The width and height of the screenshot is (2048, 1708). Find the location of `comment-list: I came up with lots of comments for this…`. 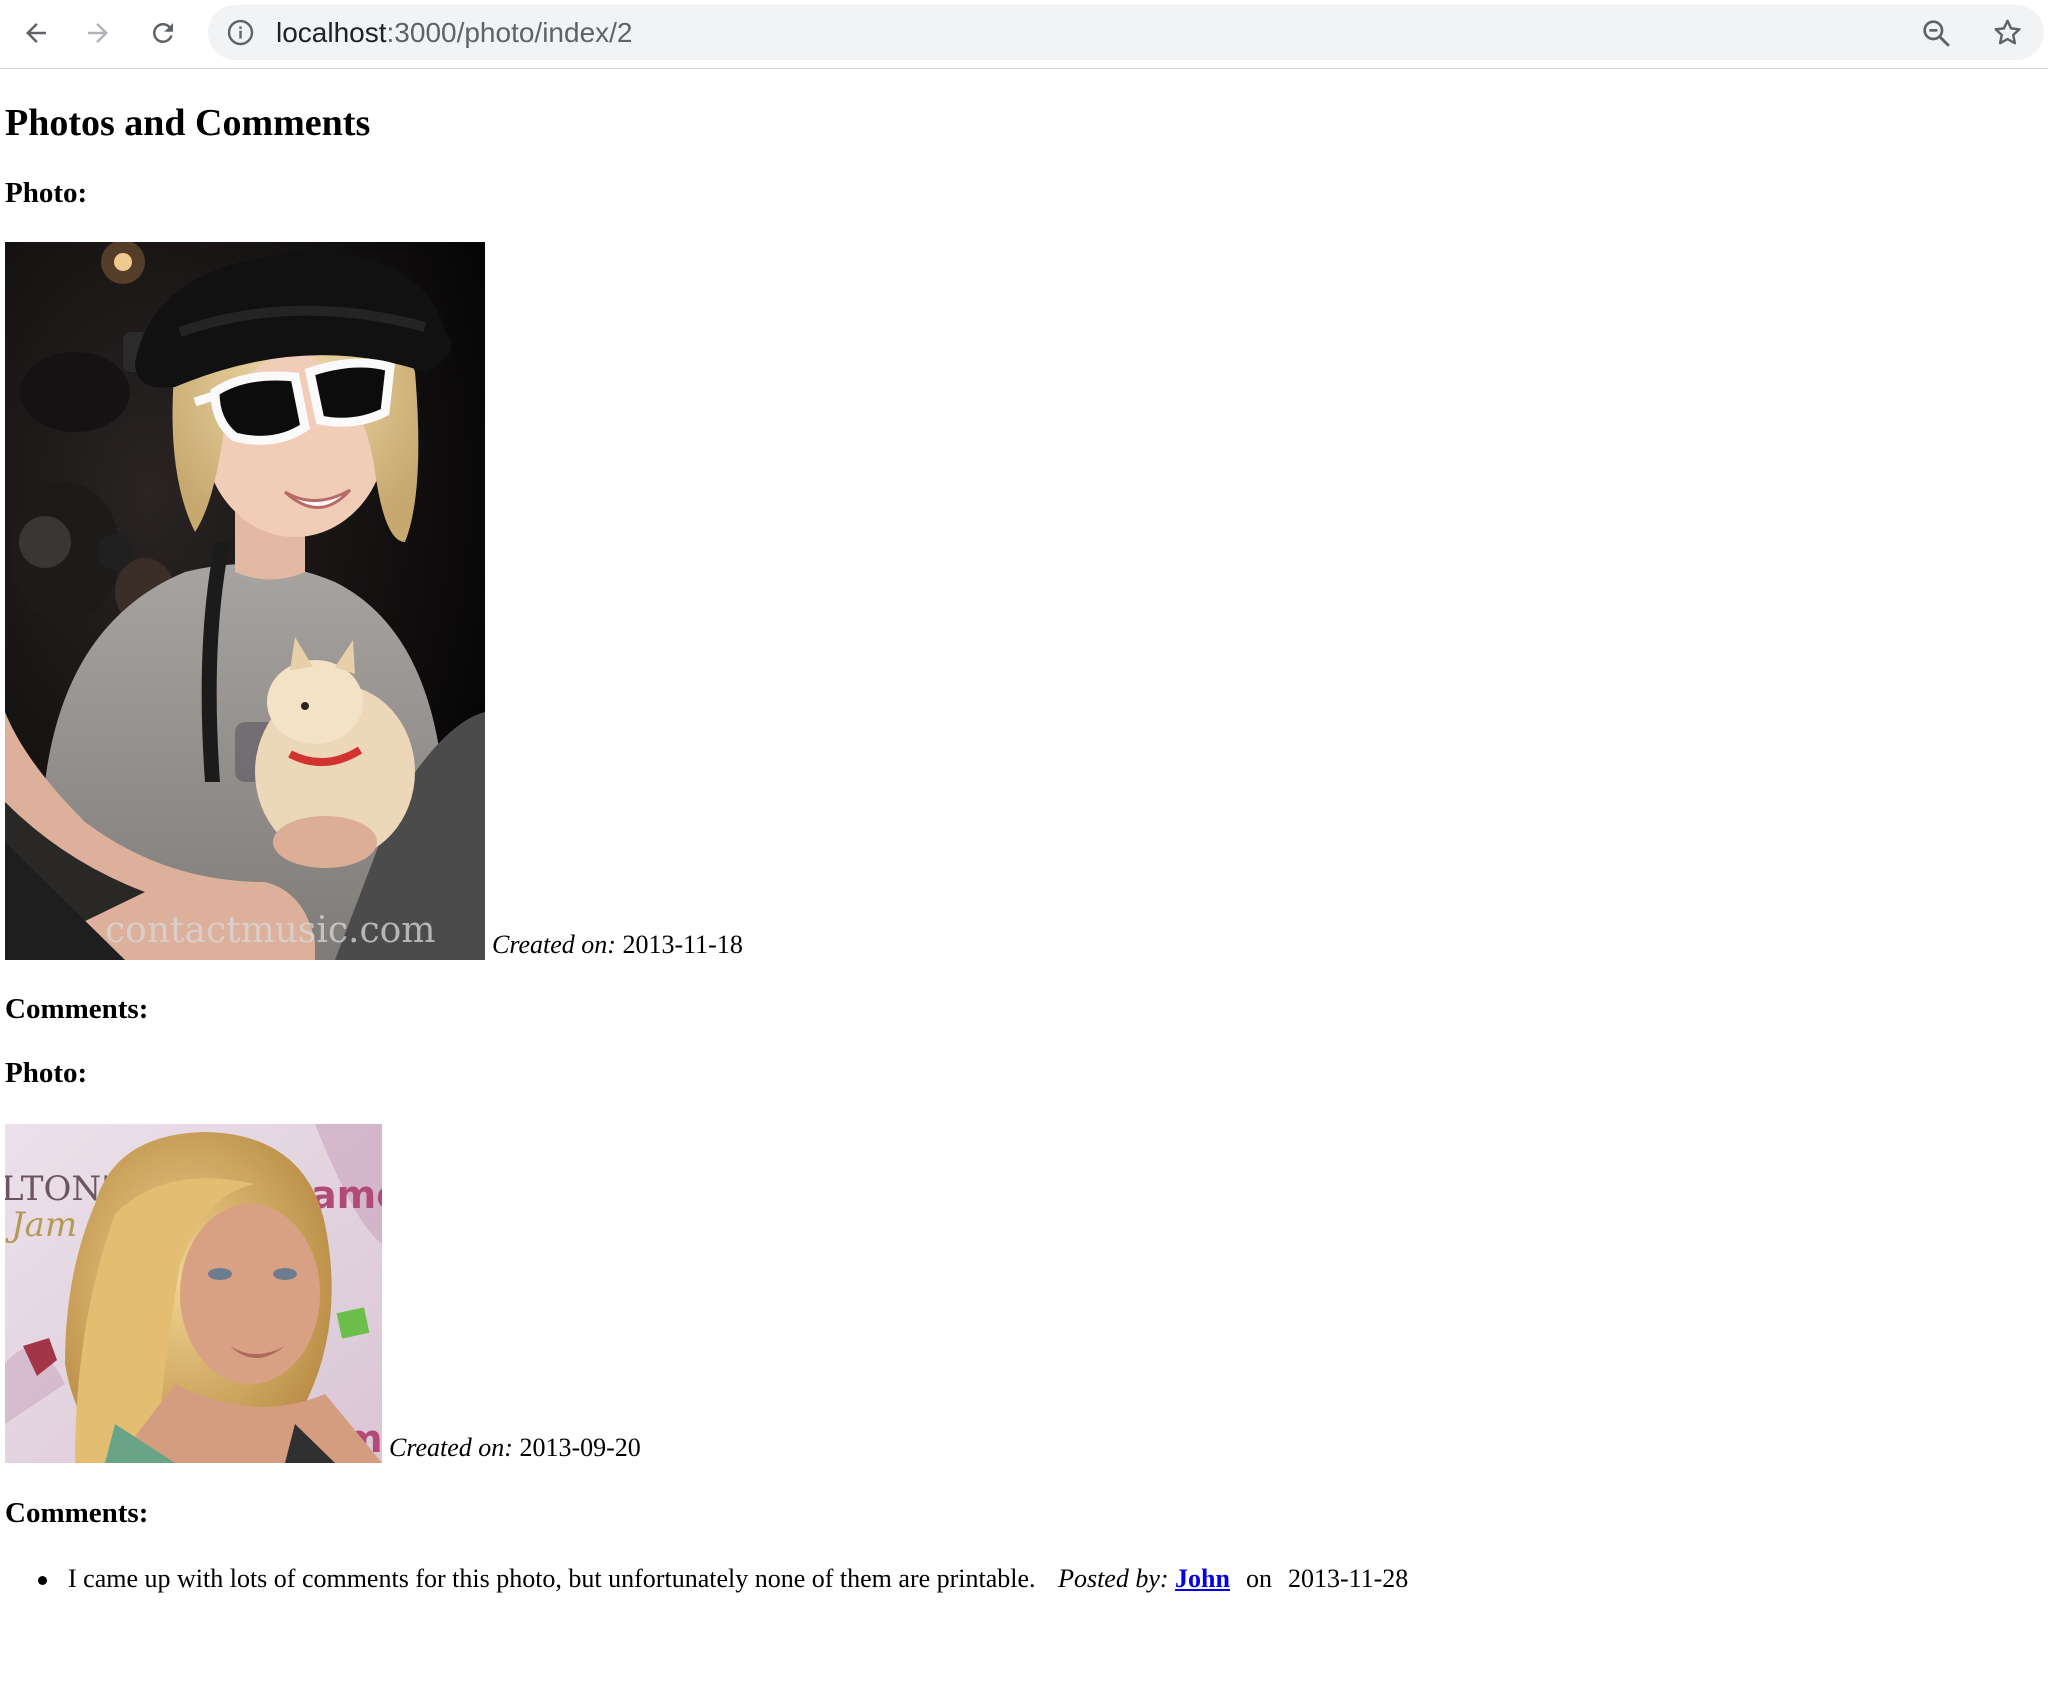

comment-list: I came up with lots of comments for this… is located at coordinates (706, 1579).